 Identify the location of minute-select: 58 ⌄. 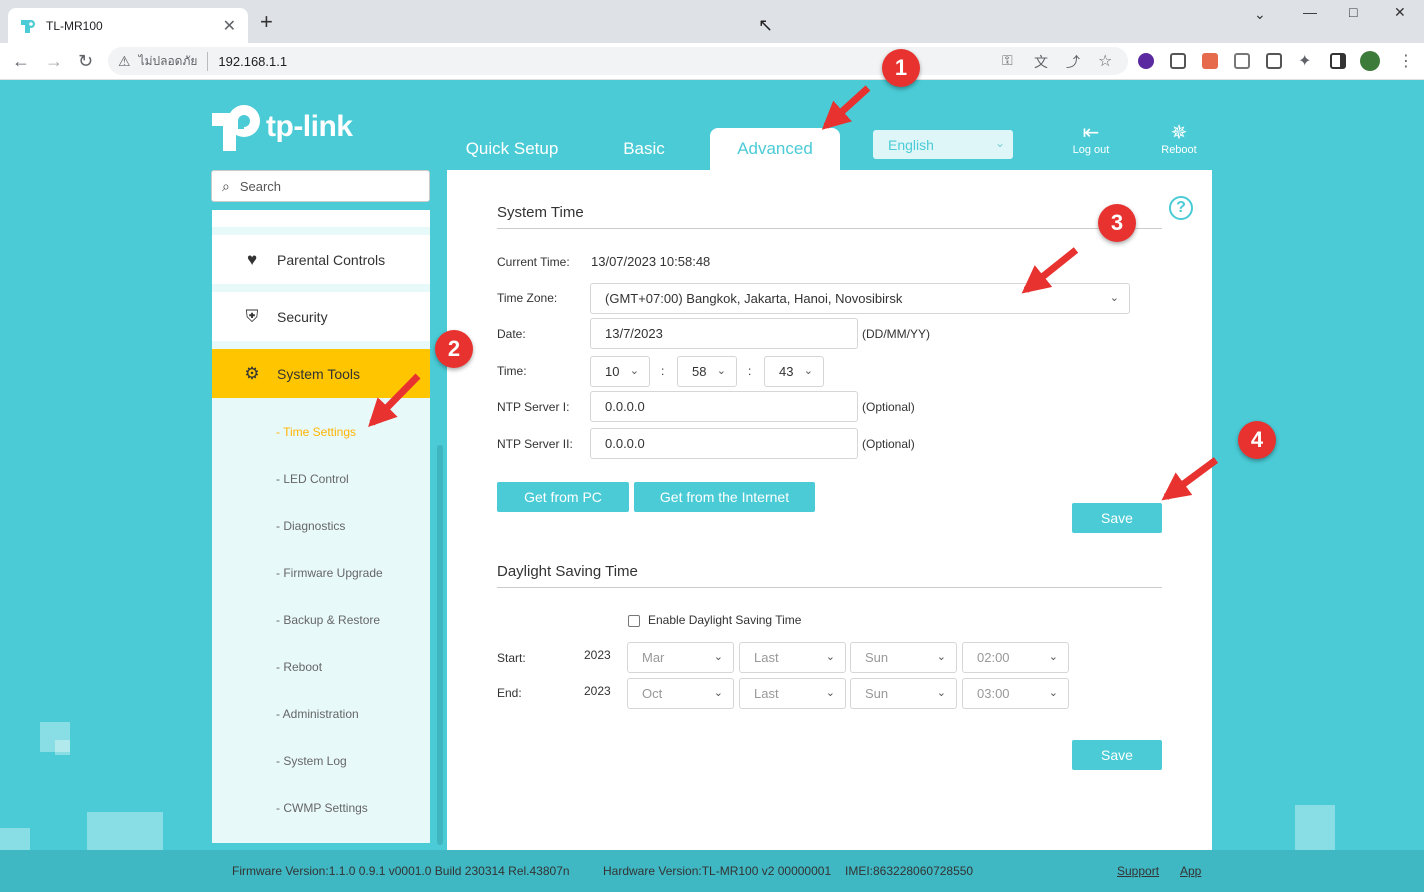
(707, 371).